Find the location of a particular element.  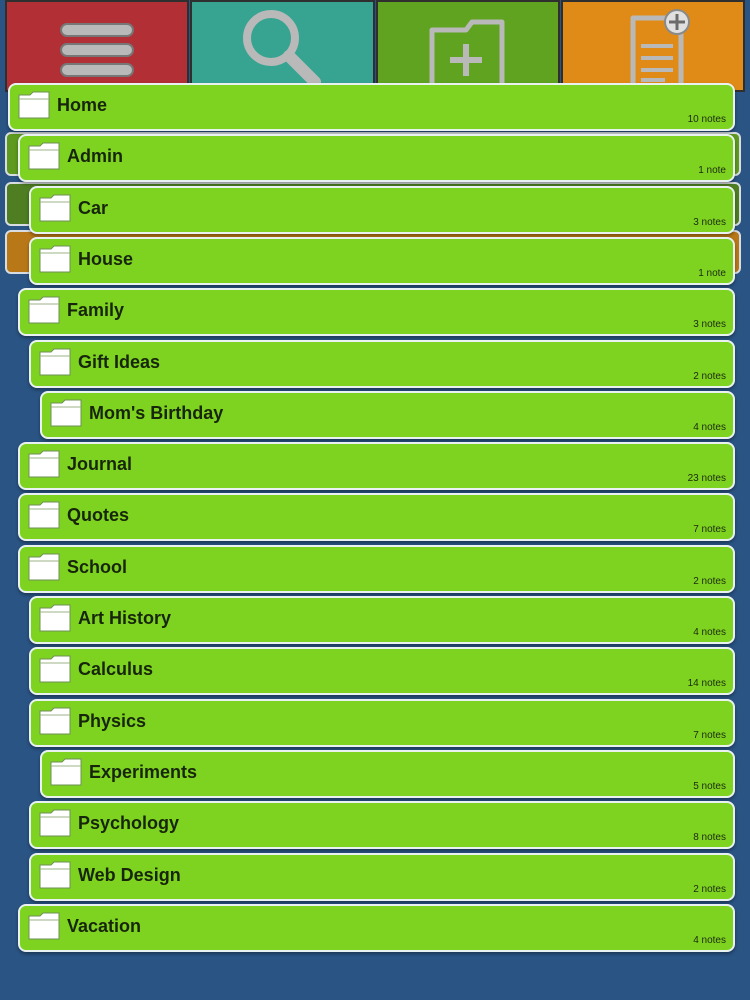

folder-name: Psychology is located at coordinates (129, 823).